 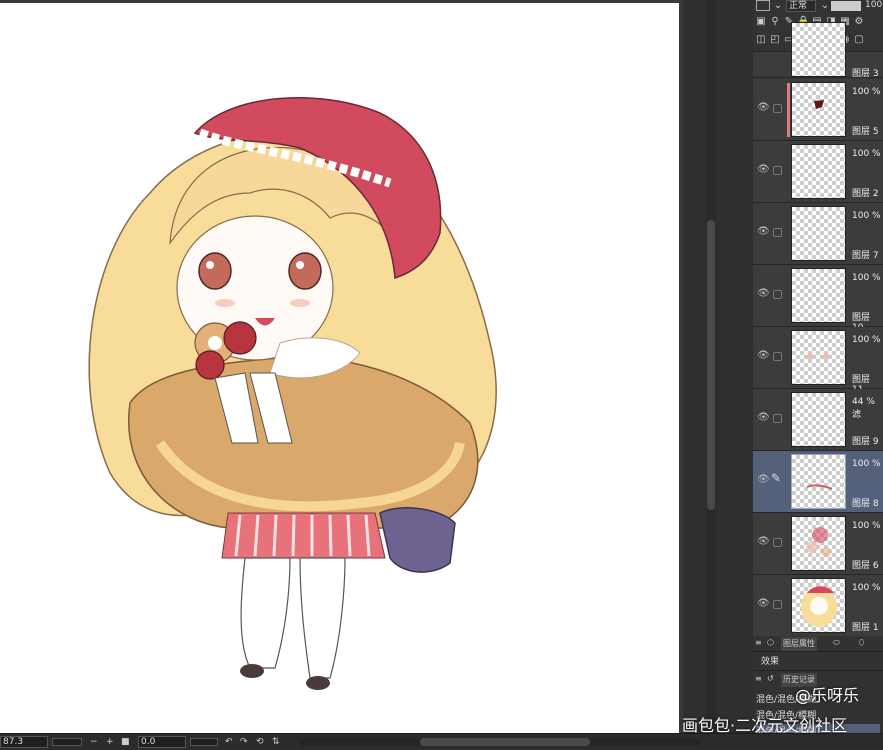 I want to click on layer-row: 👁 100 % 图层 7, so click(x=818, y=234).